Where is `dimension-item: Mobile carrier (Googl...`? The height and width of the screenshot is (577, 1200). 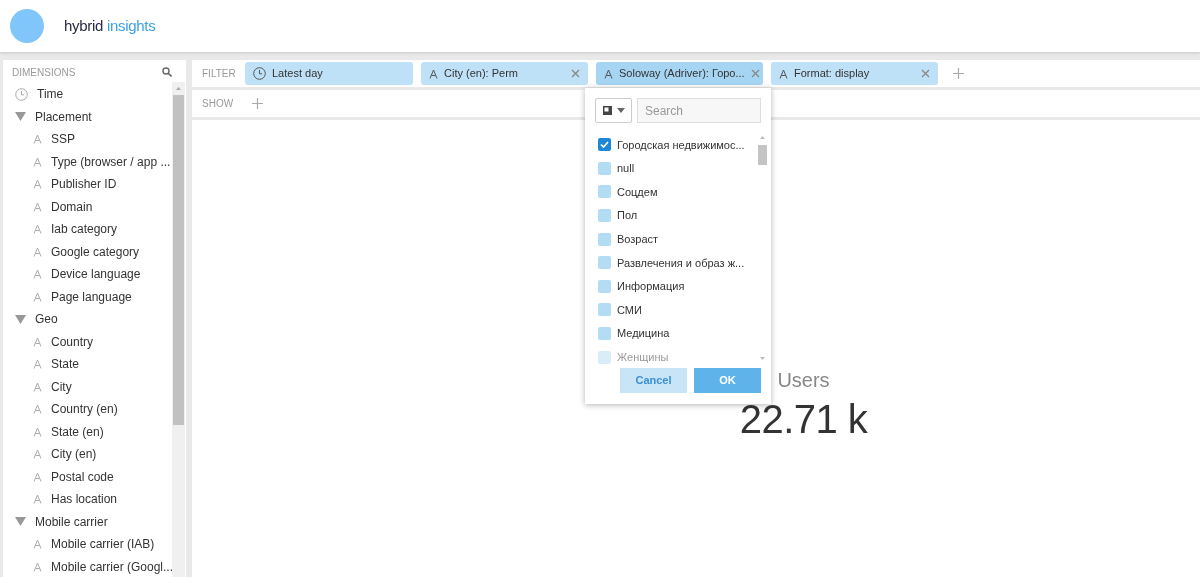
dimension-item: Mobile carrier (Googl... is located at coordinates (87, 566).